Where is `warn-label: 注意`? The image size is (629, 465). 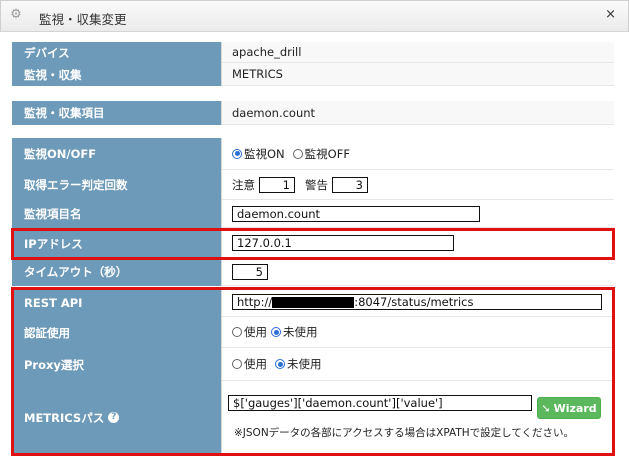
warn-label: 注意 is located at coordinates (243, 184).